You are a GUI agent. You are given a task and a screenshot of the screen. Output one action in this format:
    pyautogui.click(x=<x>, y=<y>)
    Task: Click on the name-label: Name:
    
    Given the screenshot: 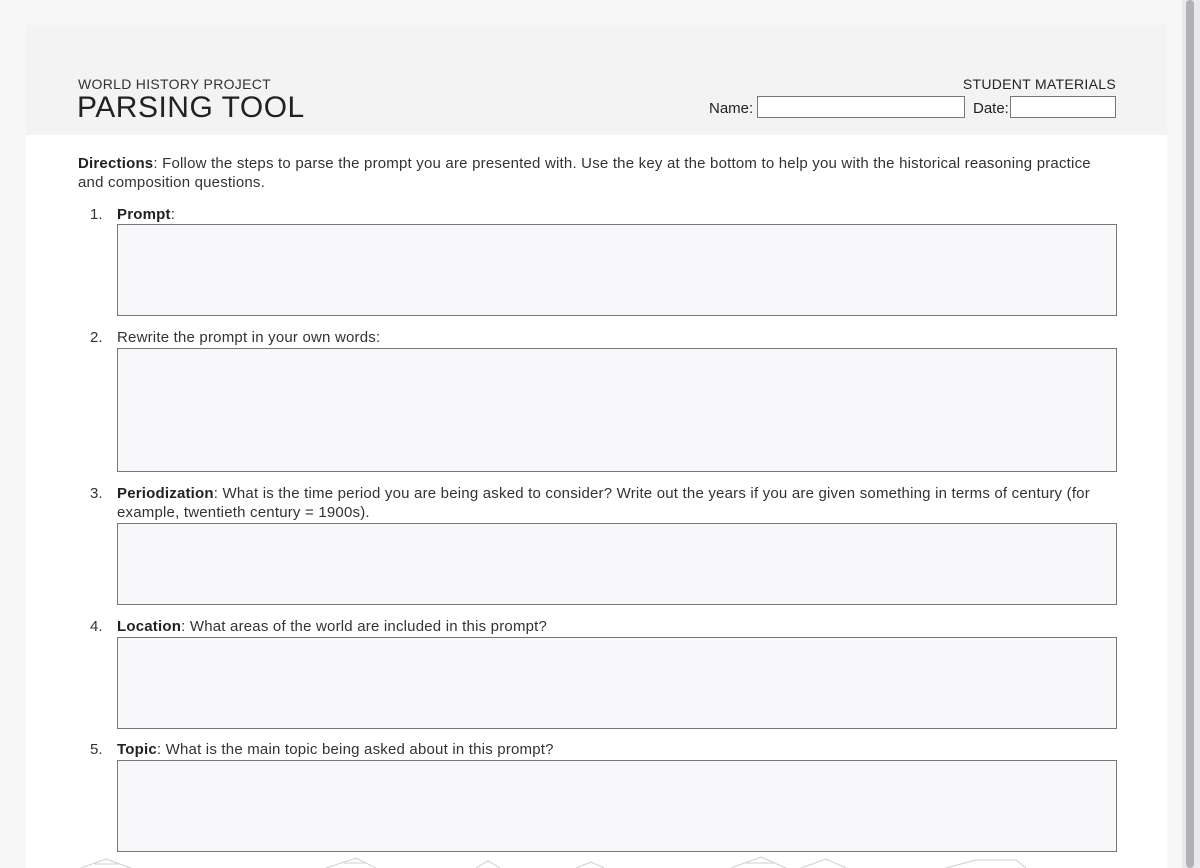 What is the action you would take?
    pyautogui.click(x=731, y=108)
    